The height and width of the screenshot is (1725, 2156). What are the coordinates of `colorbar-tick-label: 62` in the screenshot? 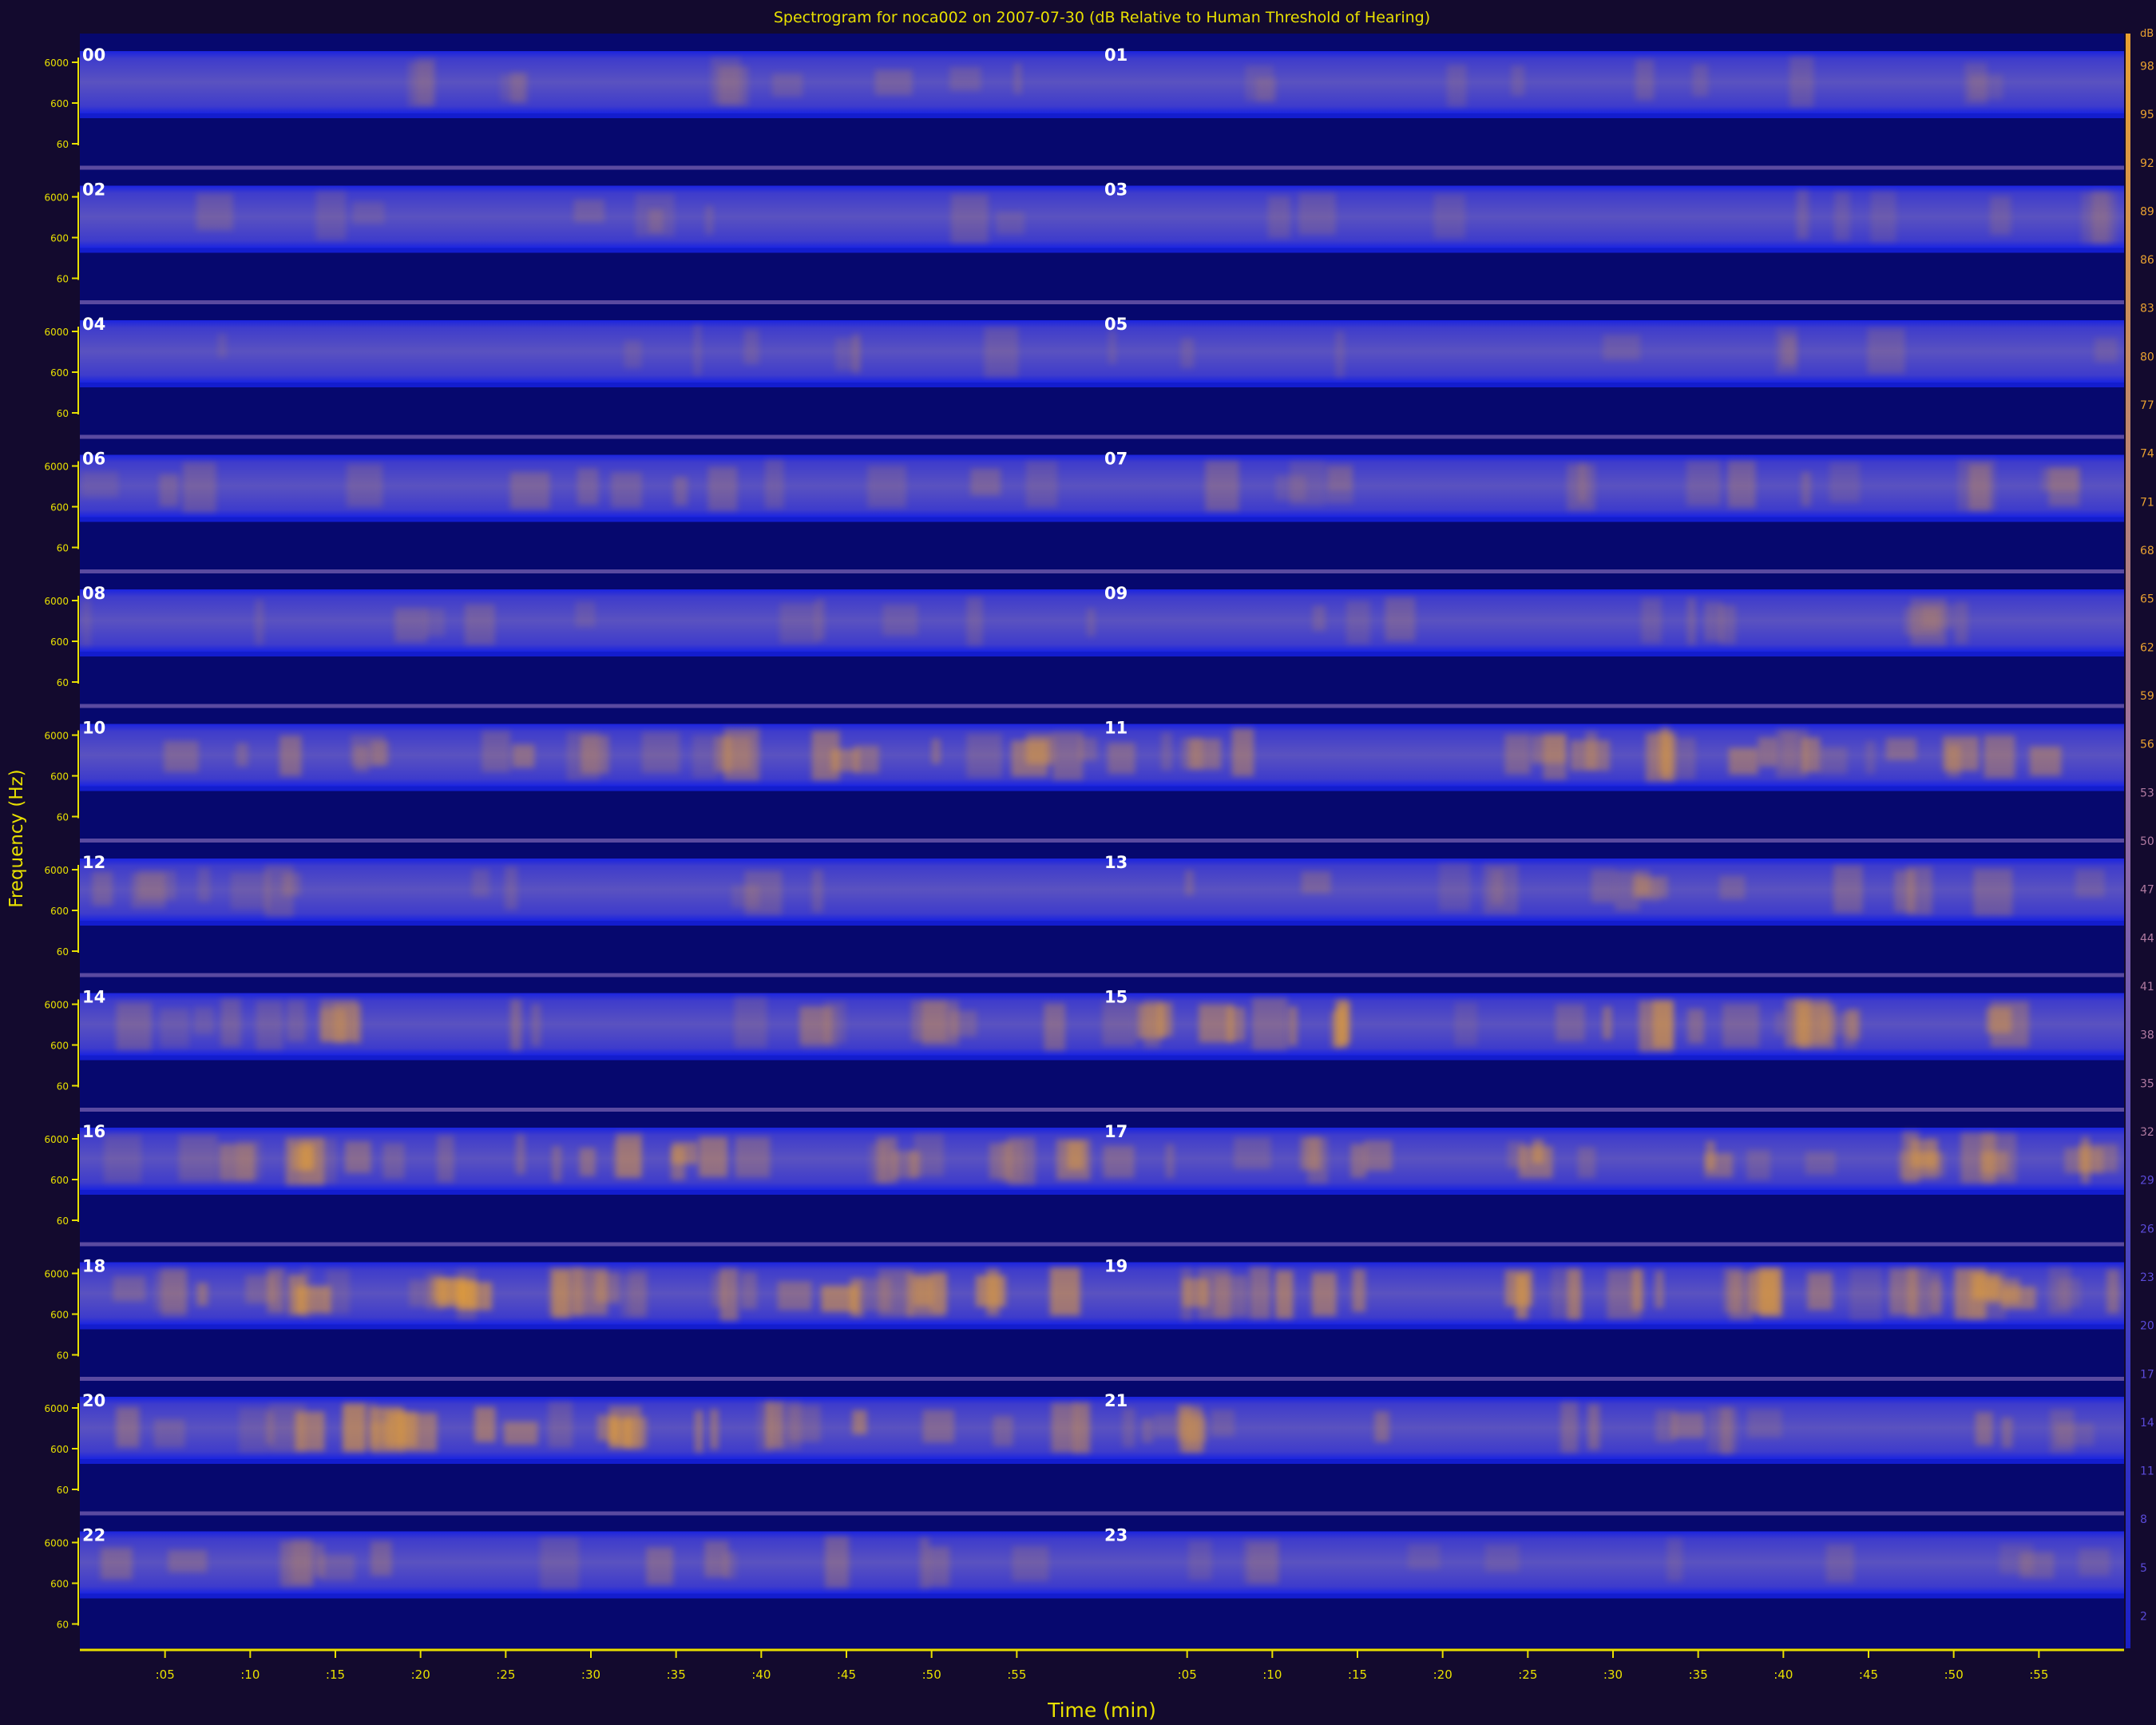 It's located at (2147, 648).